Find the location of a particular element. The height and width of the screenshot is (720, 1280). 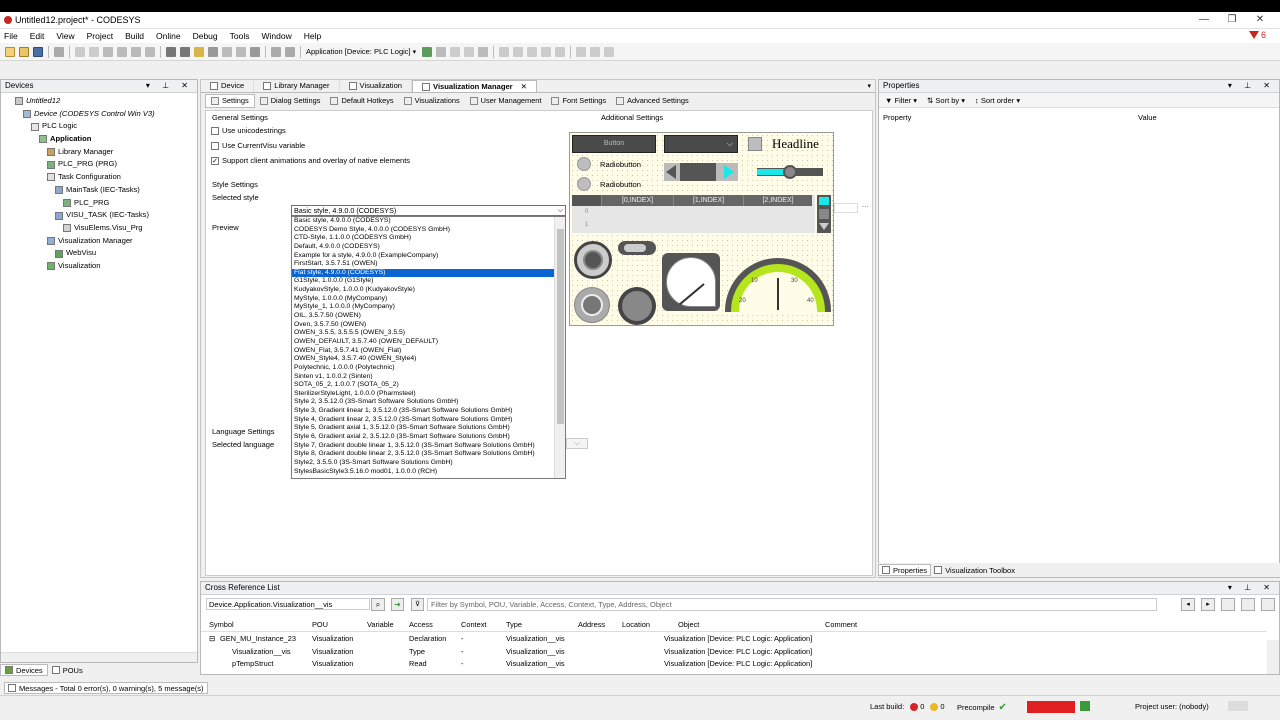

tree-item: Visualization is located at coordinates (101, 266).